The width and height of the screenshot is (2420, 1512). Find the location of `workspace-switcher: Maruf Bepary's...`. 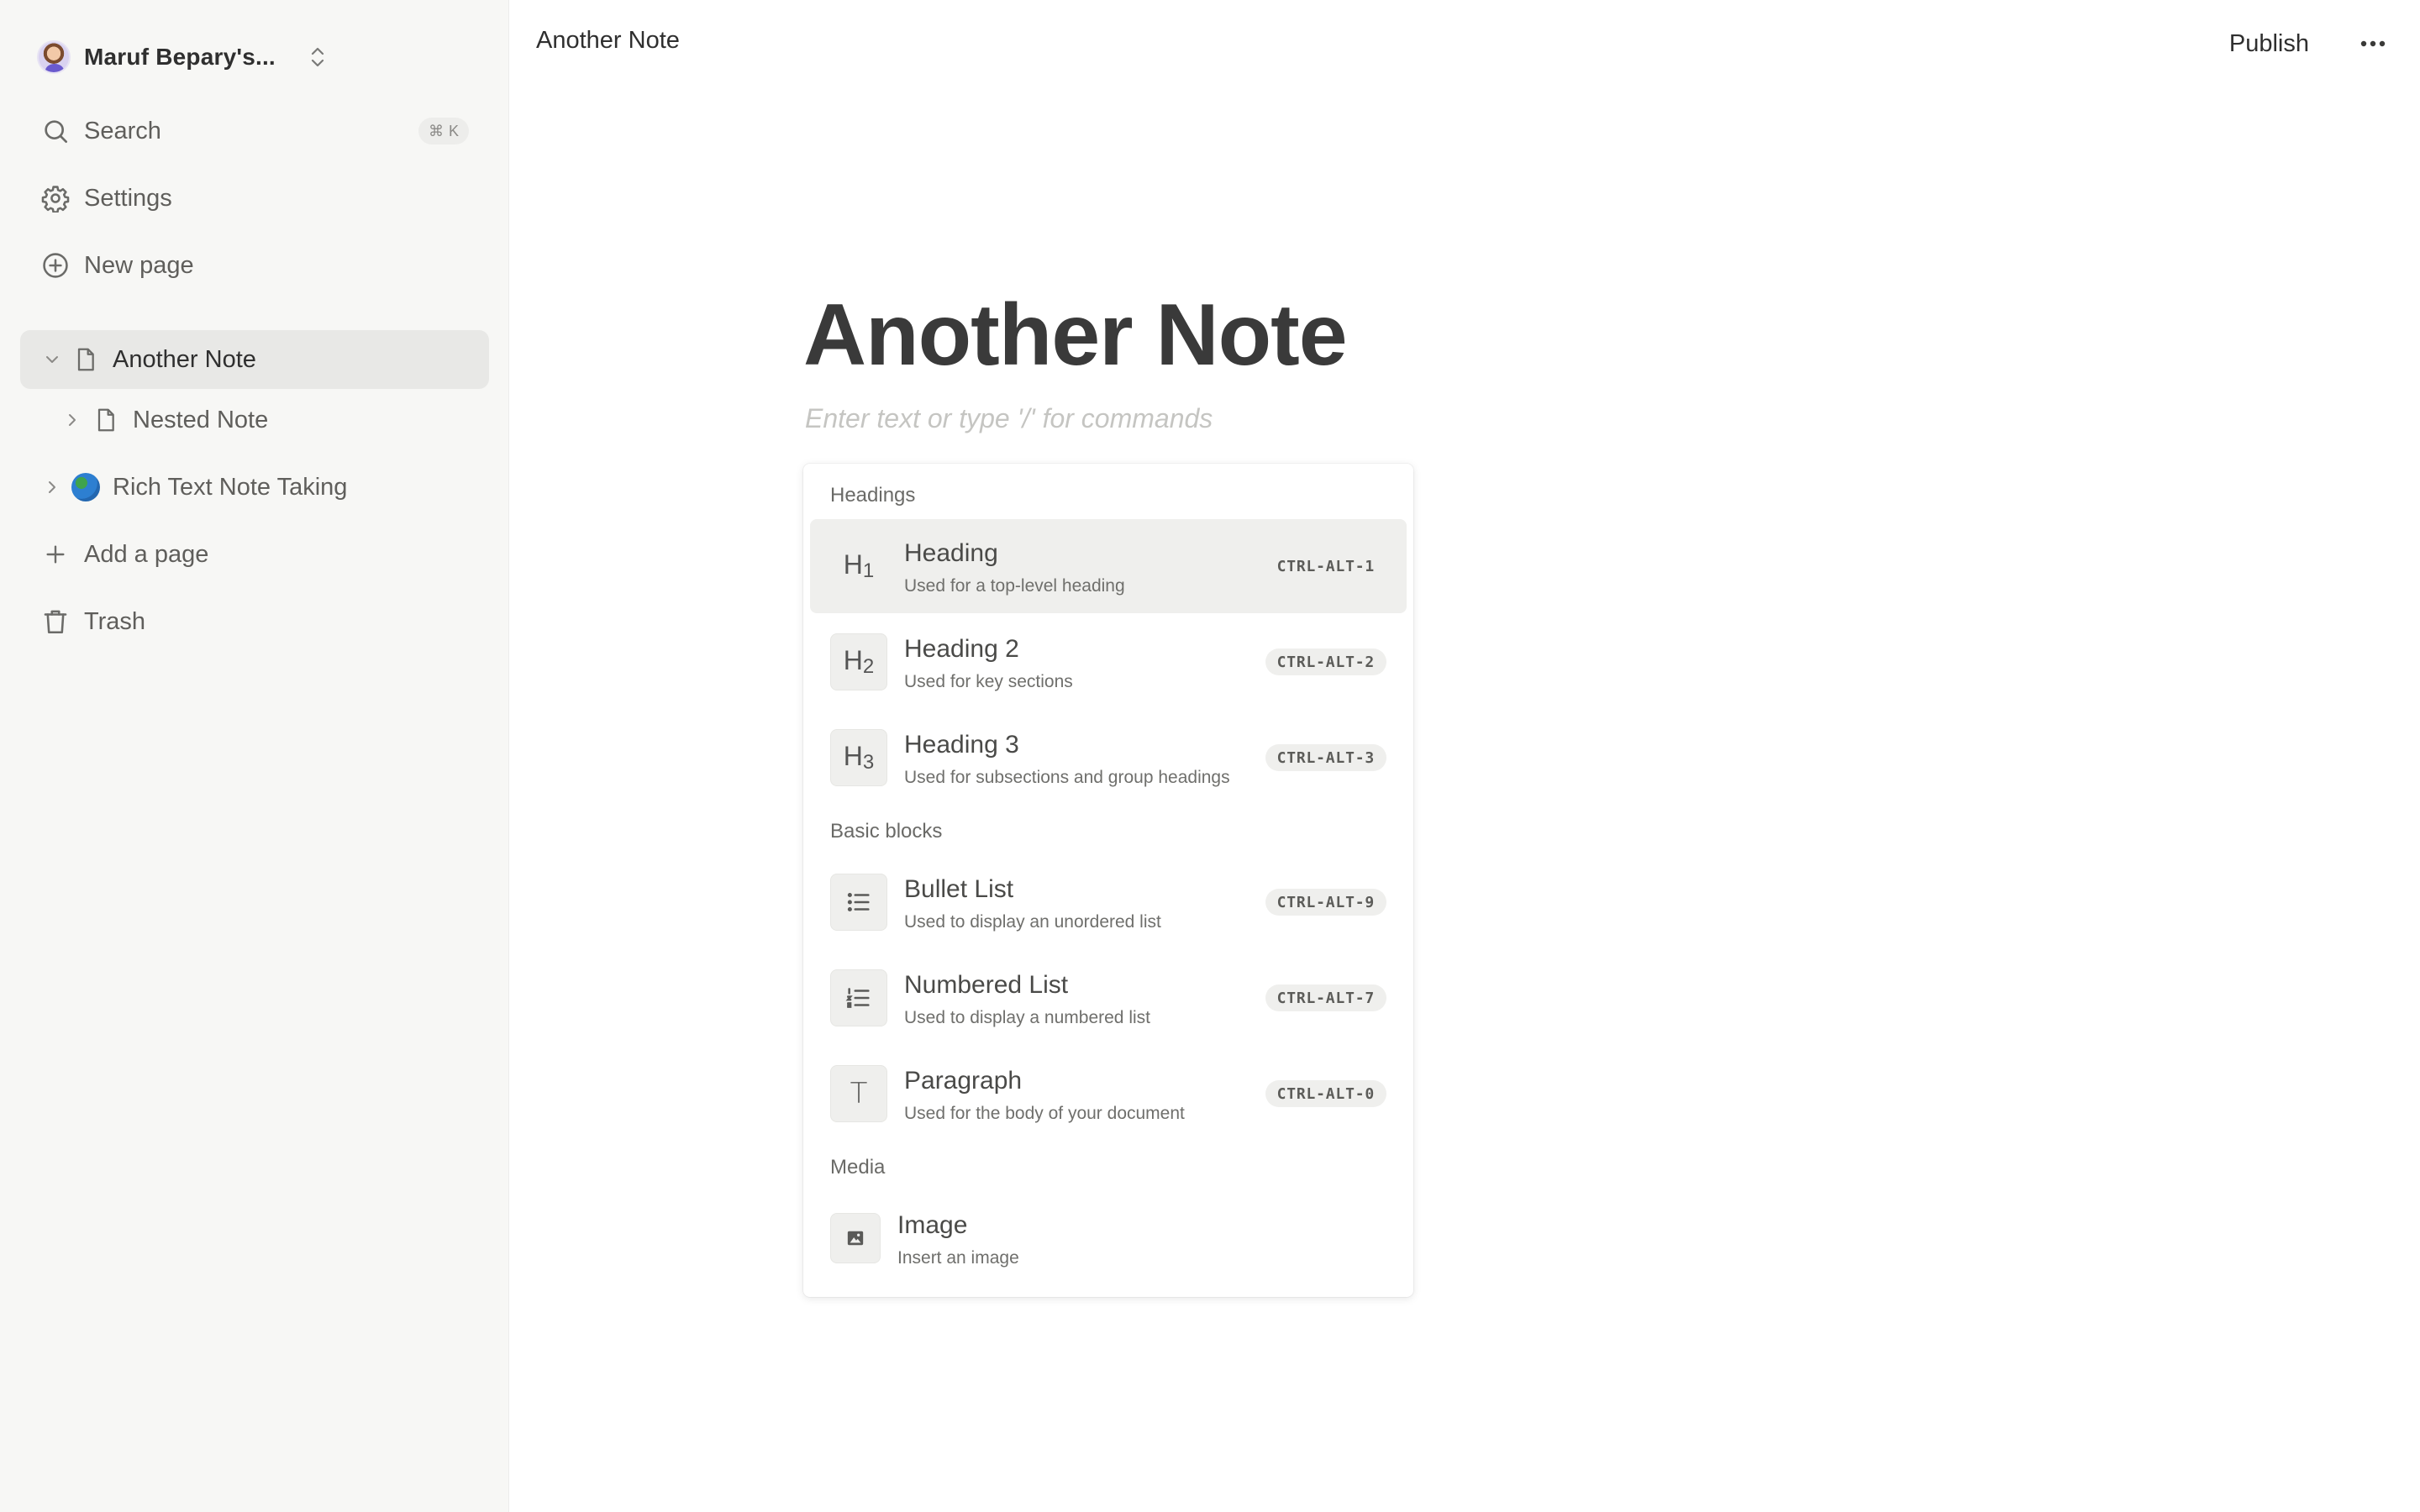

workspace-switcher: Maruf Bepary's... is located at coordinates (182, 57).